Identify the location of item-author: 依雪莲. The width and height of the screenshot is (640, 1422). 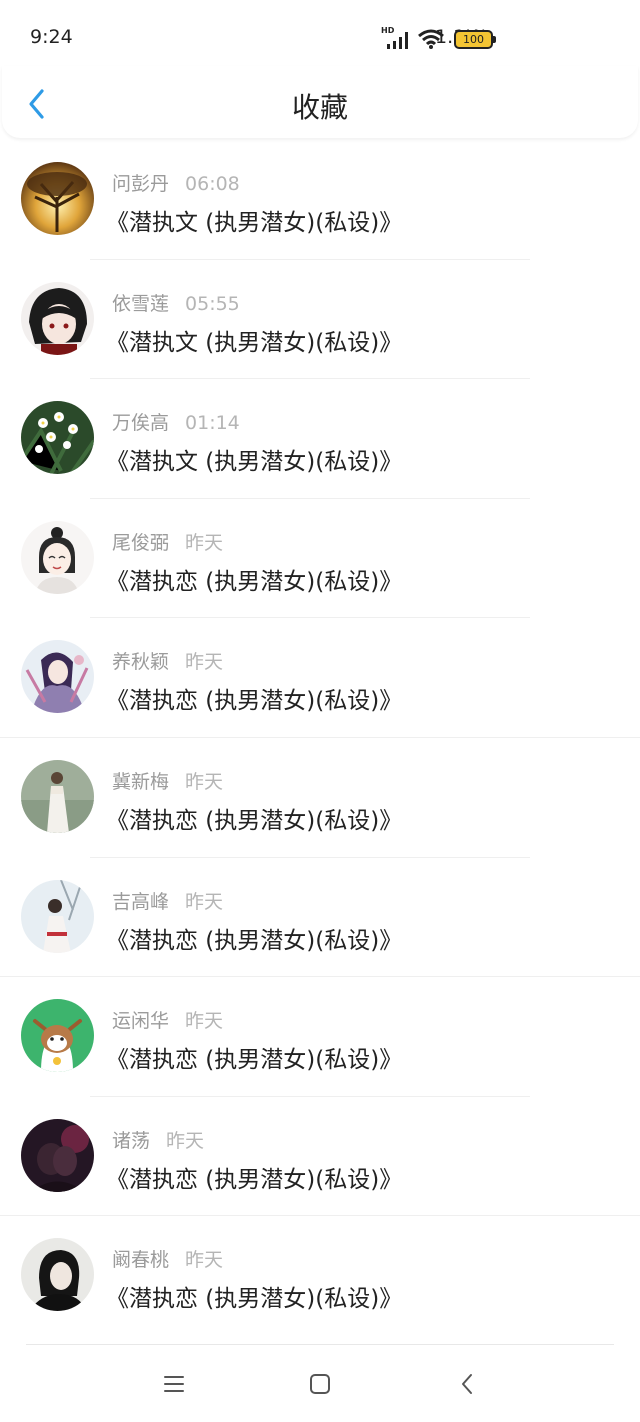
(141, 303).